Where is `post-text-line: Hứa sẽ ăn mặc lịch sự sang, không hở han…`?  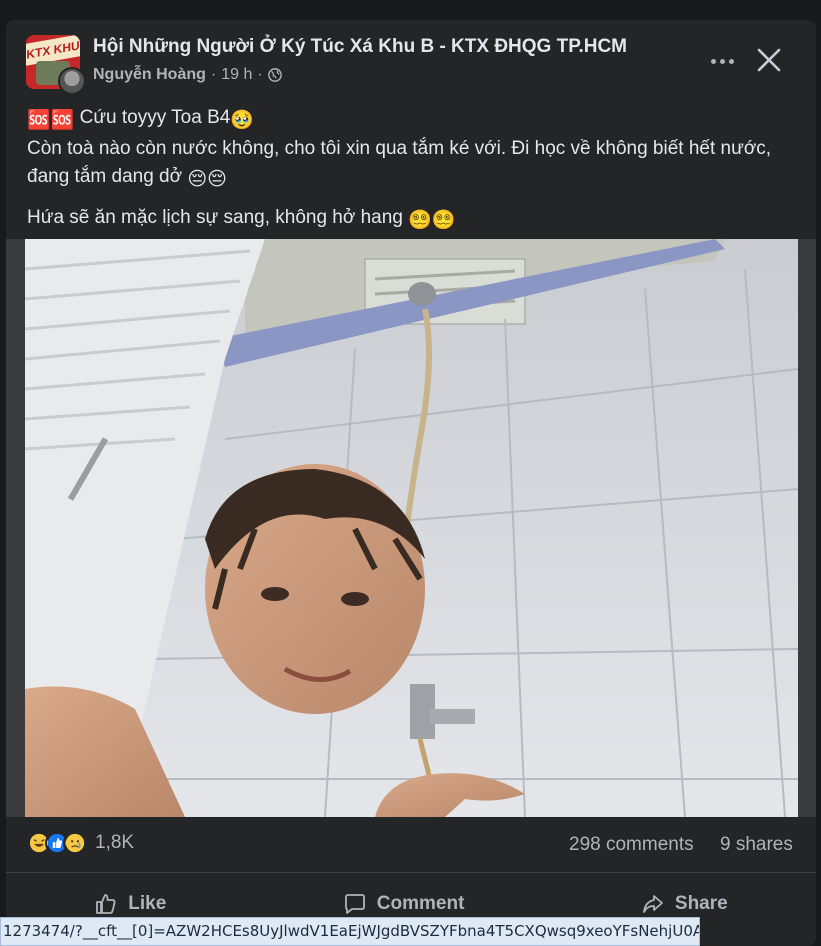 post-text-line: Hứa sẽ ăn mặc lịch sự sang, không hở han… is located at coordinates (412, 219).